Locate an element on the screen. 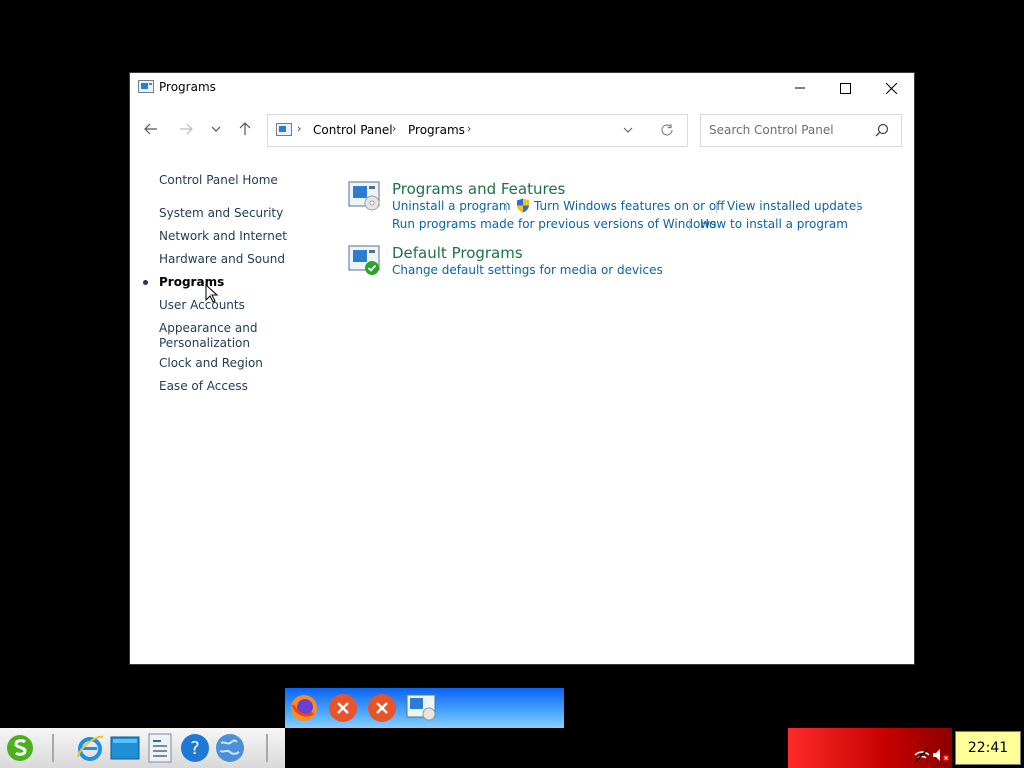 The width and height of the screenshot is (1024, 768). show-desktop-icon is located at coordinates (125, 748).